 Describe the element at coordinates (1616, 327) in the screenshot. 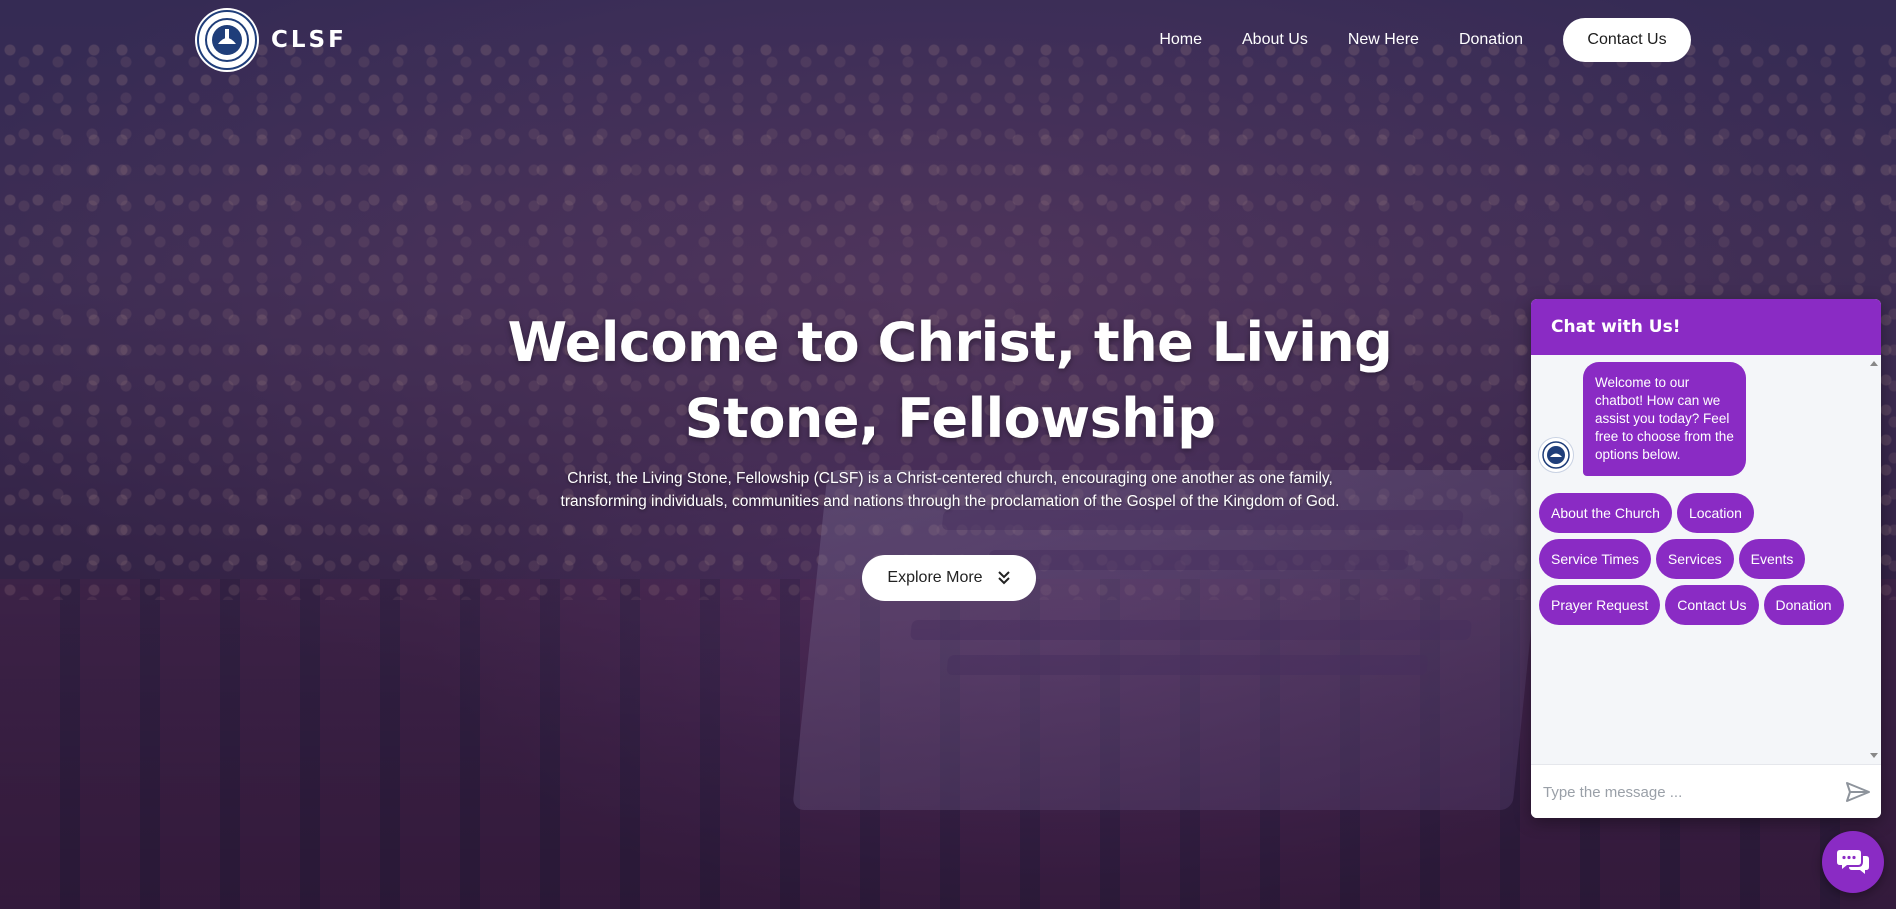

I see `chat-title: Chat with Us!` at that location.